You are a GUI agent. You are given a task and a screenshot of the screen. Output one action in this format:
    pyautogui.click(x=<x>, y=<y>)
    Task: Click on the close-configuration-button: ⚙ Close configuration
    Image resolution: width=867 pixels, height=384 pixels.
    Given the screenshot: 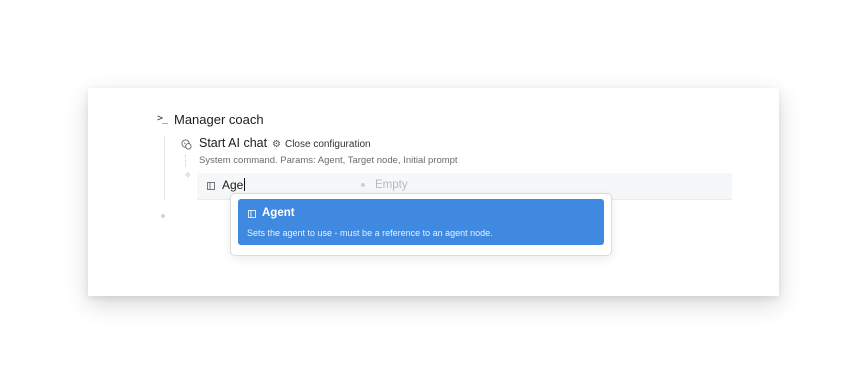 What is the action you would take?
    pyautogui.click(x=321, y=144)
    